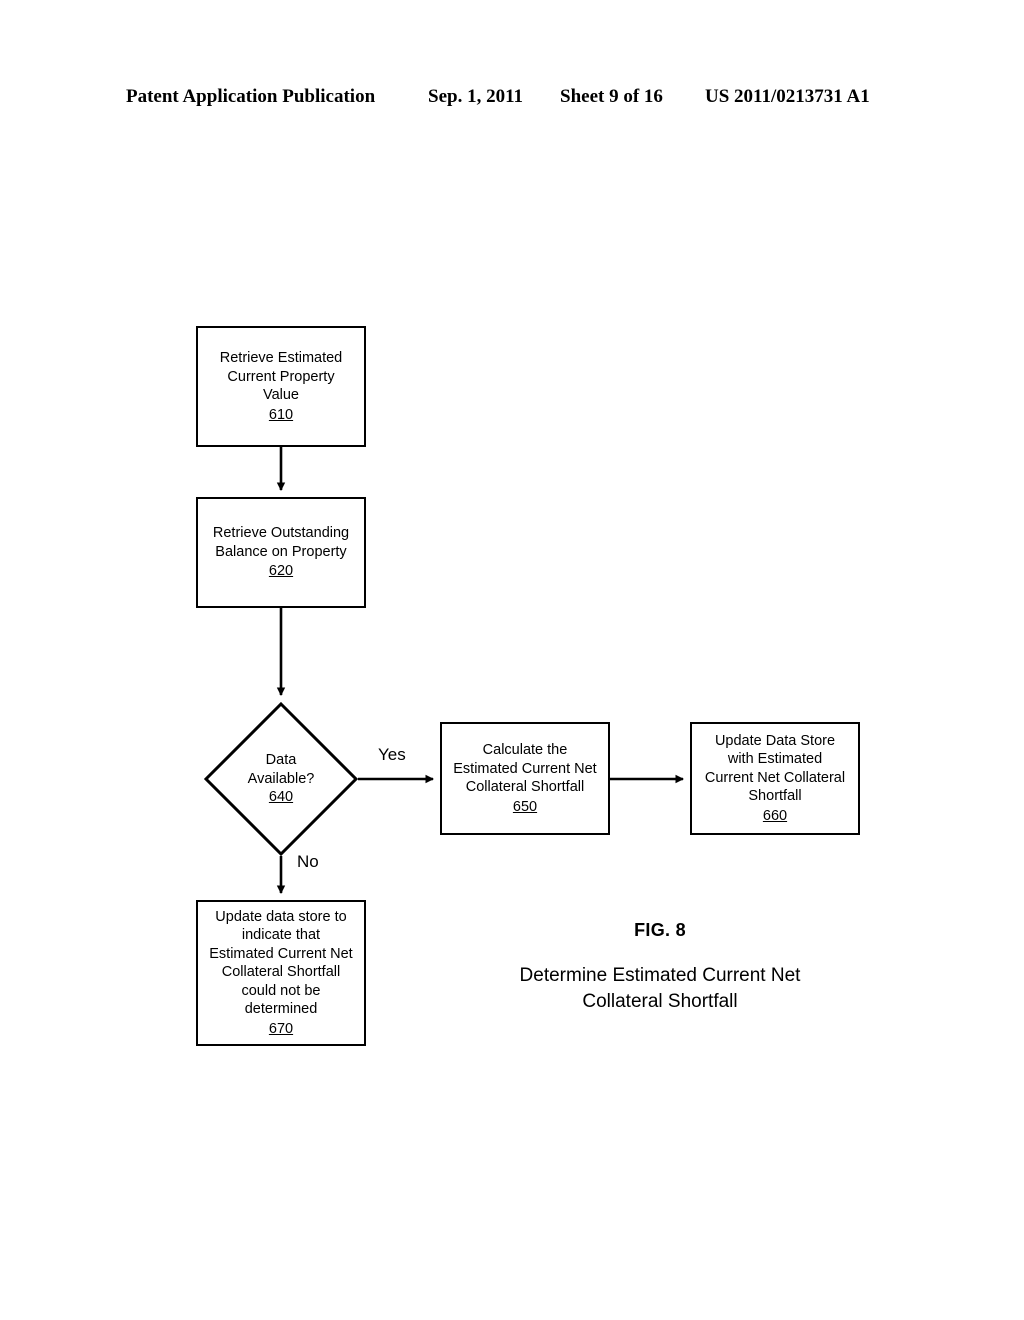  What do you see at coordinates (281, 935) in the screenshot?
I see `flow-node-670-line2: indicate that` at bounding box center [281, 935].